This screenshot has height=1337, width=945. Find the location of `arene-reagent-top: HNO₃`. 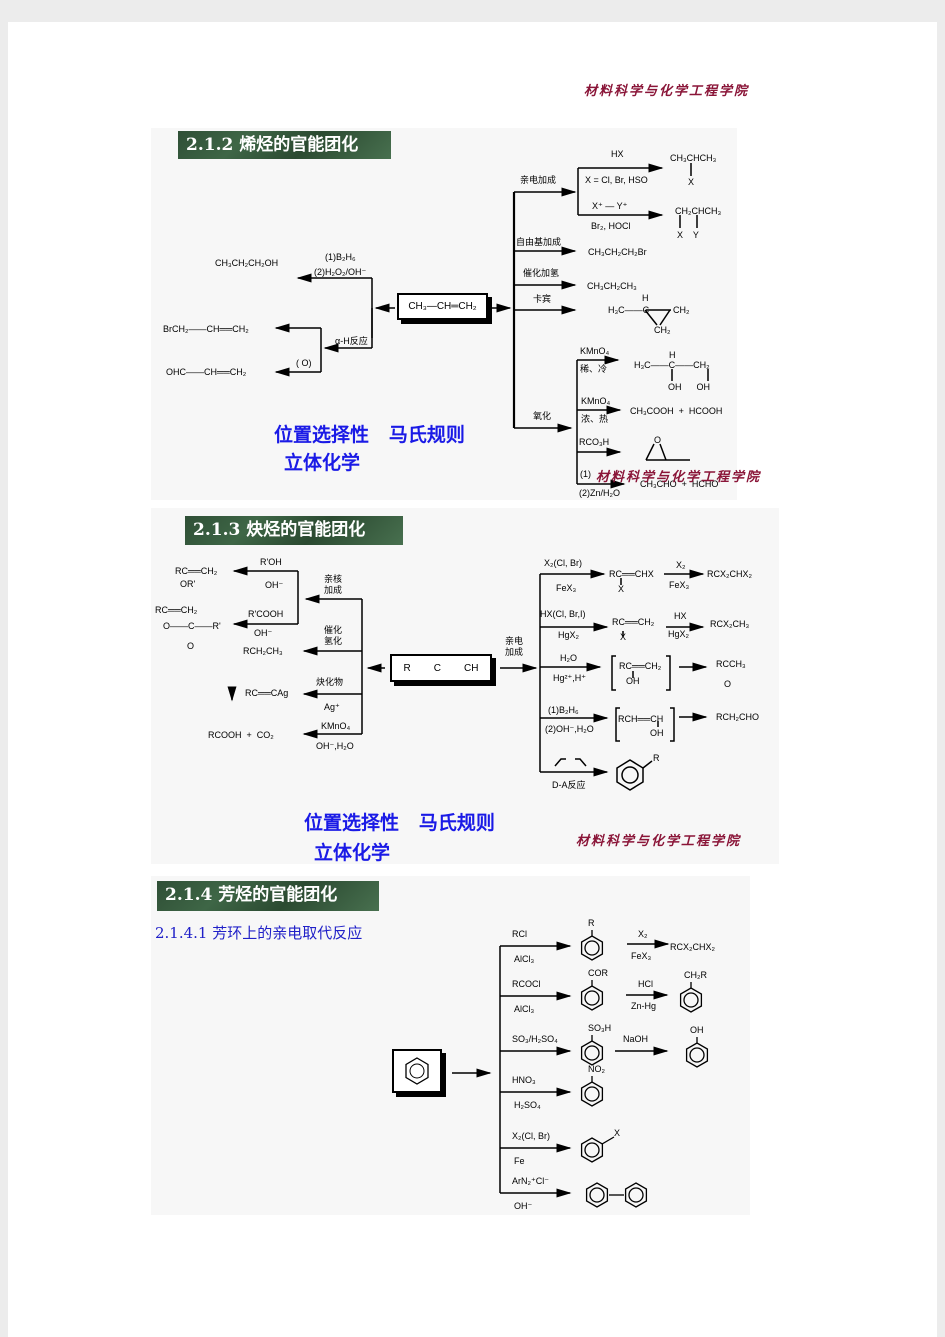

arene-reagent-top: HNO₃ is located at coordinates (524, 1080).